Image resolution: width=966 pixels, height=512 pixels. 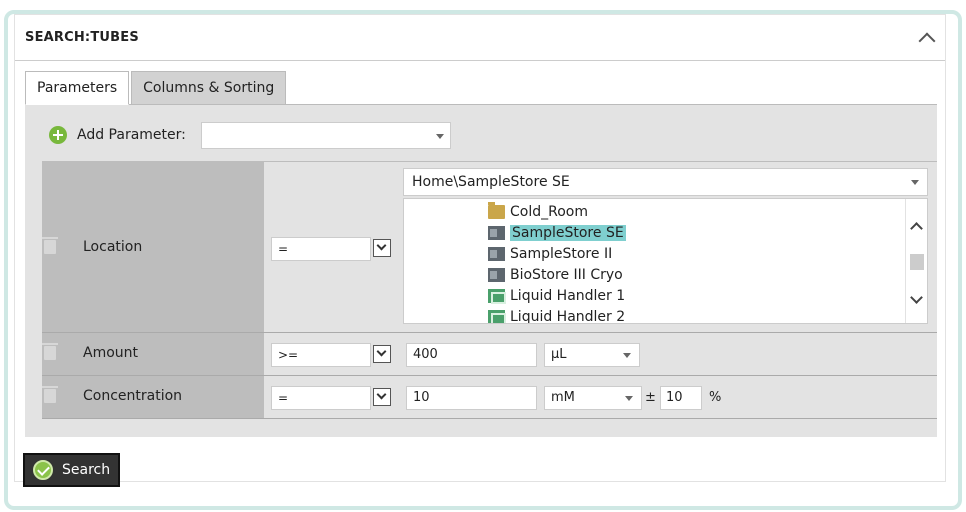 I want to click on amount-operator-dropdown-button, so click(x=382, y=354).